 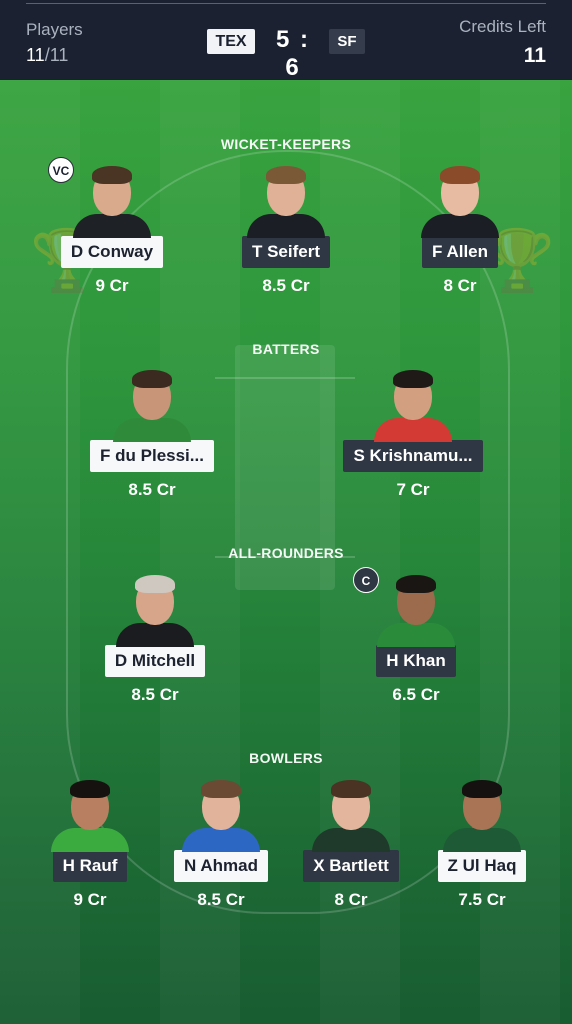 What do you see at coordinates (286, 252) in the screenshot?
I see `player-name: T Seifert` at bounding box center [286, 252].